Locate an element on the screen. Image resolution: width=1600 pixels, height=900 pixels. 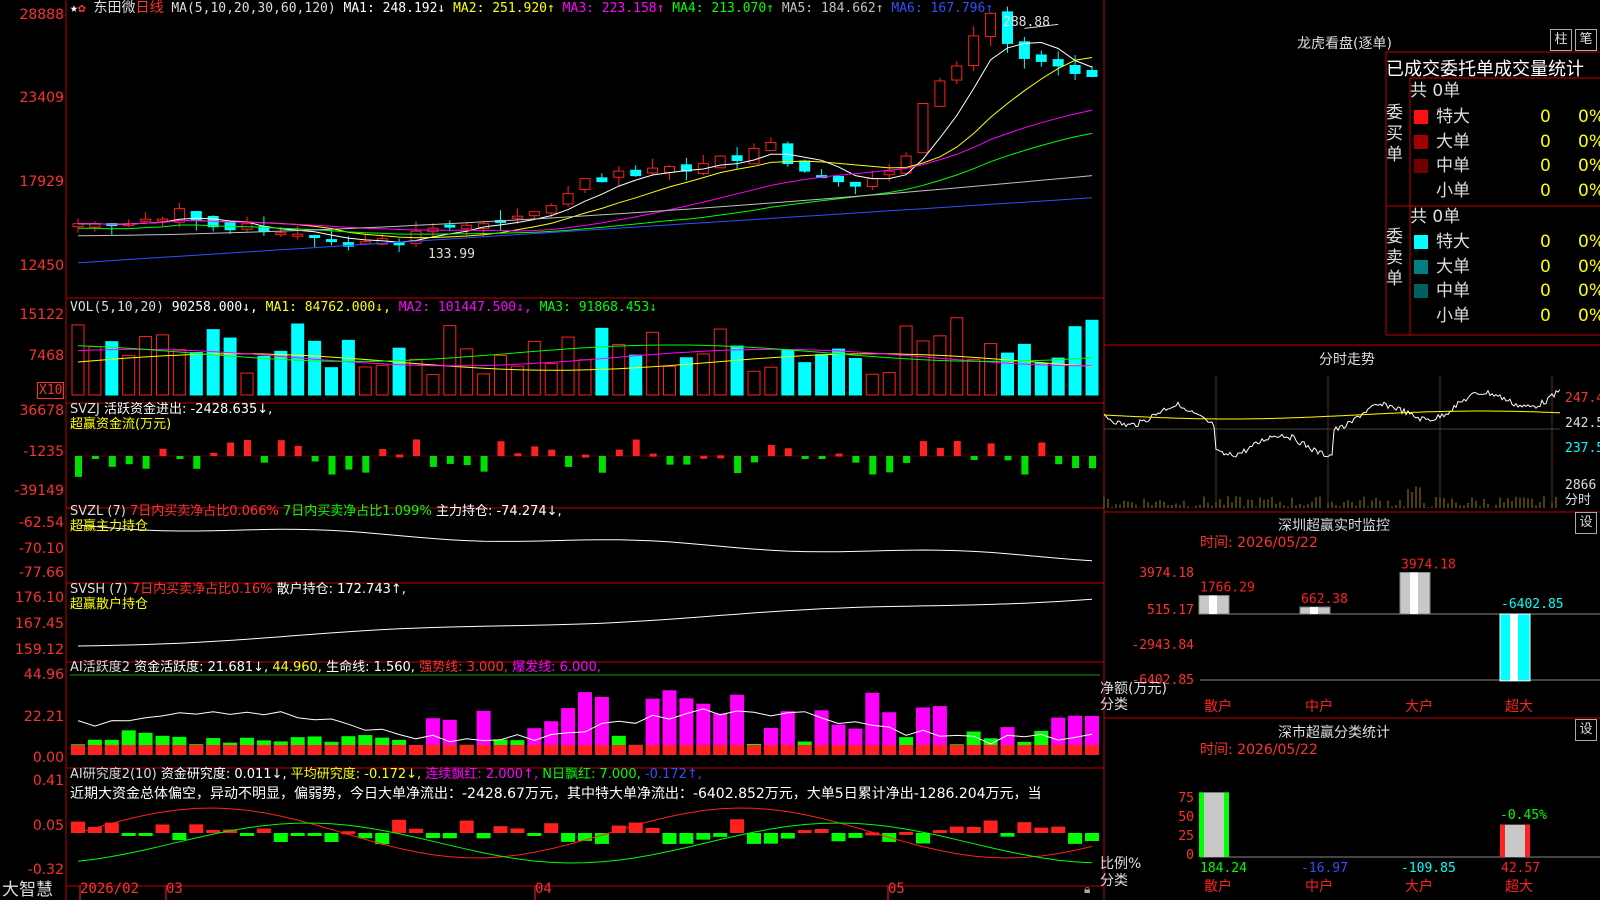
lhb-title: 龙虎看盘(逐单) is located at coordinates (1344, 44).